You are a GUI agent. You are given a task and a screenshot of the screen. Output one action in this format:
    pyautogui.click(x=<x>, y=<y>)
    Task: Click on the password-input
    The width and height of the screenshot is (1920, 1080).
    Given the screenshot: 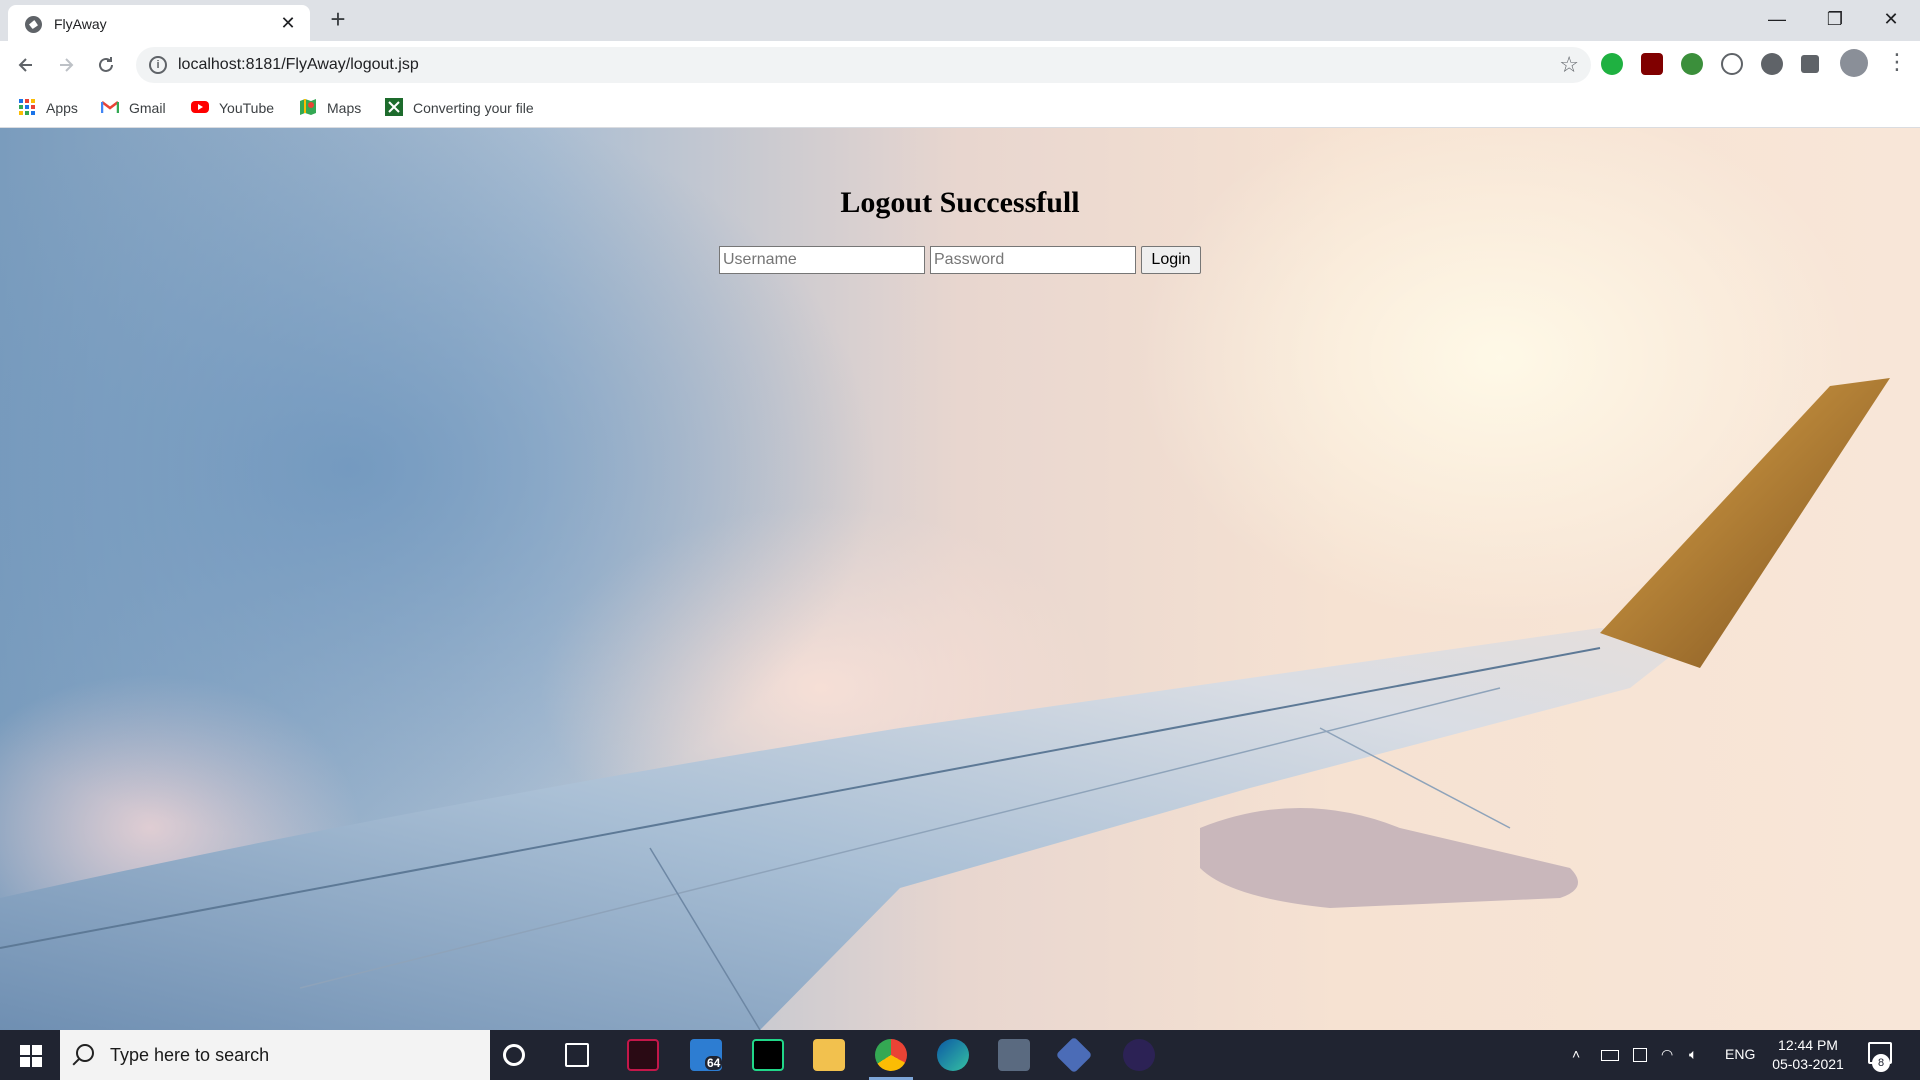 What is the action you would take?
    pyautogui.click(x=1033, y=260)
    